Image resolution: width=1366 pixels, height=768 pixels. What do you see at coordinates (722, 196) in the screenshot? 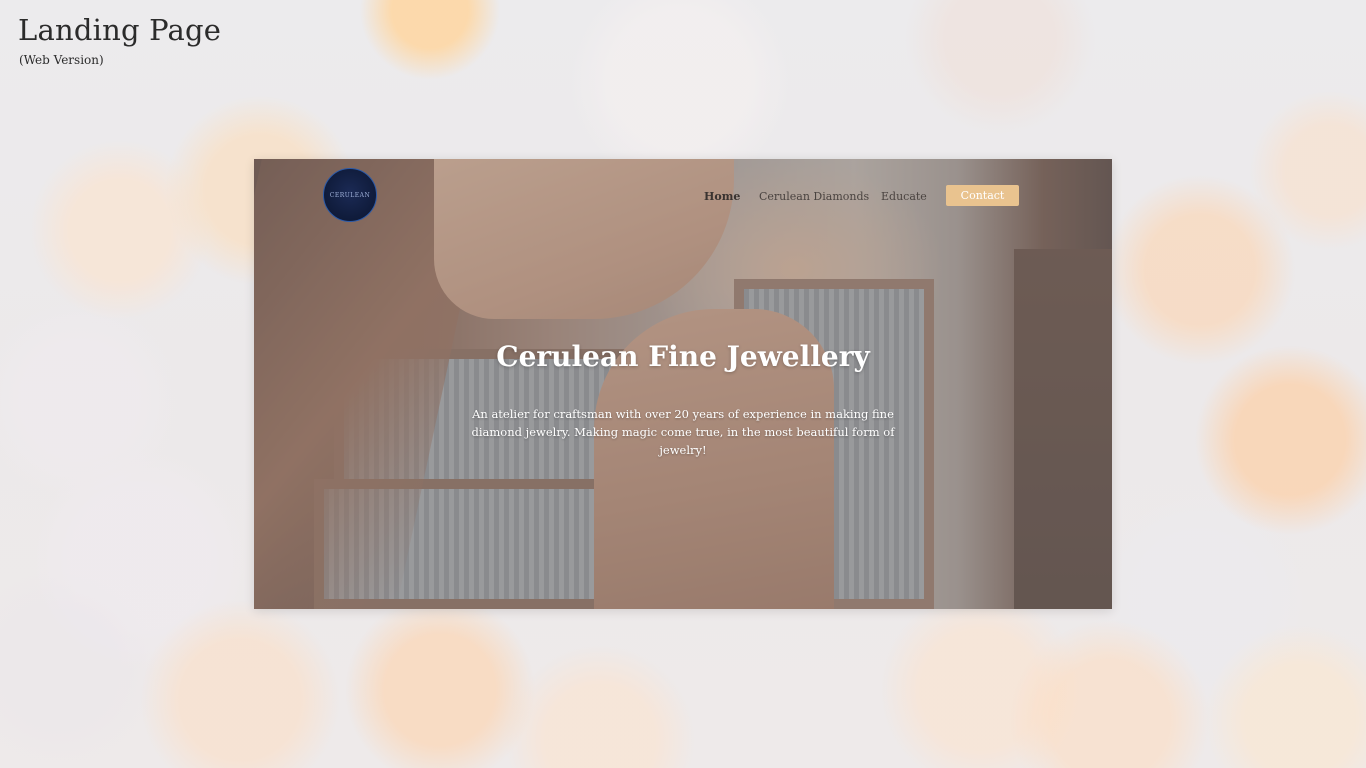
I see `nav-home-link: Home` at bounding box center [722, 196].